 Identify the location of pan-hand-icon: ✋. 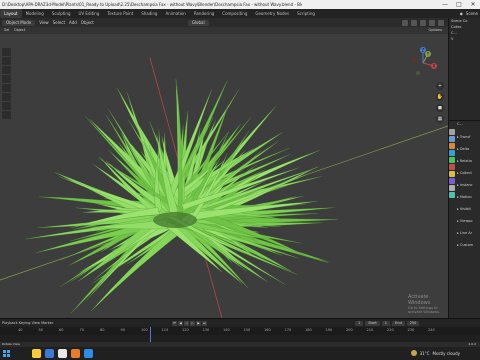
(440, 97).